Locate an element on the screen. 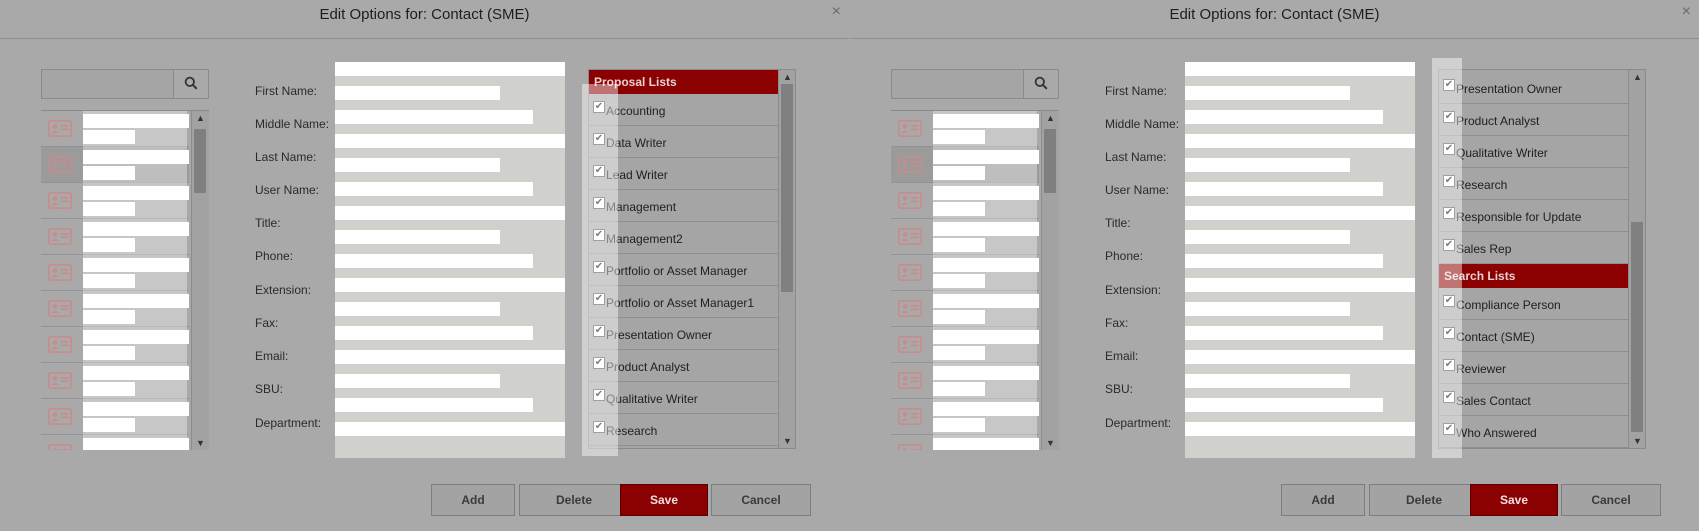 The height and width of the screenshot is (531, 1699). list-checkbox-item: ✔ Sales Rep is located at coordinates (1533, 248).